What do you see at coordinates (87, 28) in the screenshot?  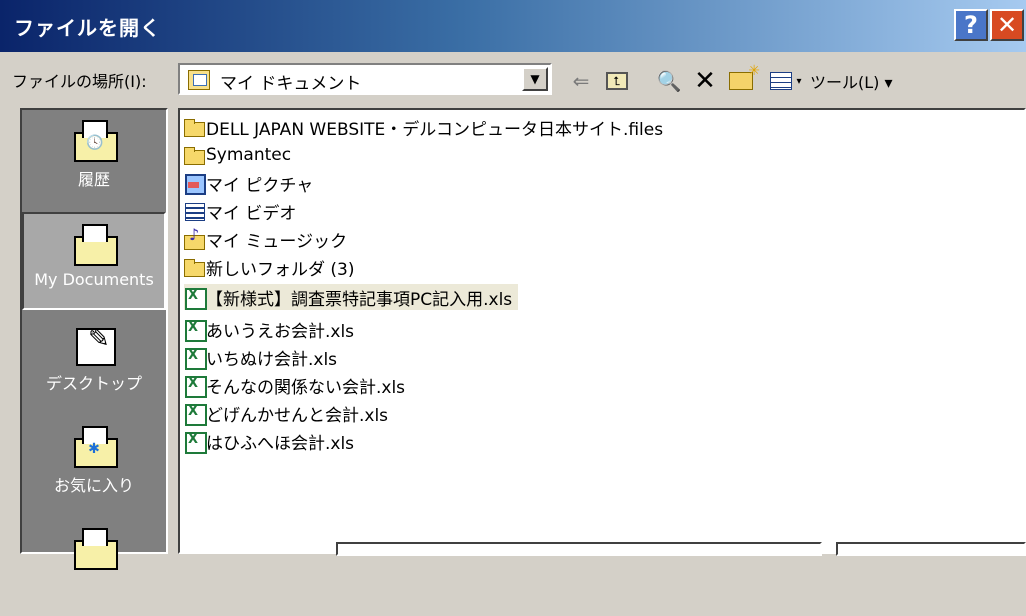 I see `window-title: ファイルを開く` at bounding box center [87, 28].